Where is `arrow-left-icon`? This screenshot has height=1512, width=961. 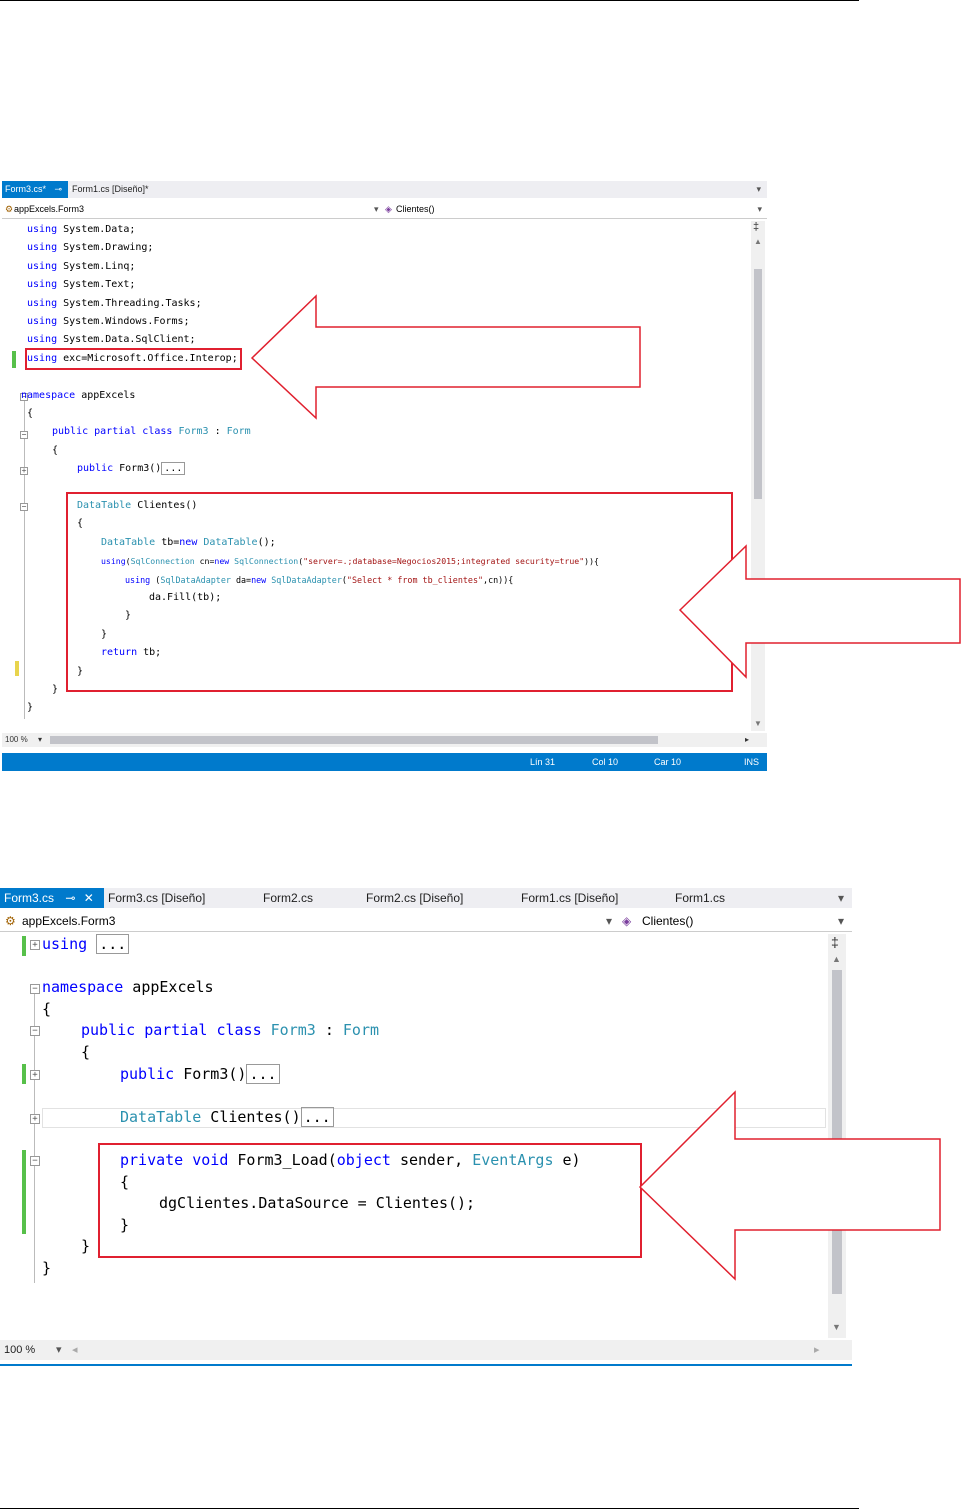 arrow-left-icon is located at coordinates (789, 1185).